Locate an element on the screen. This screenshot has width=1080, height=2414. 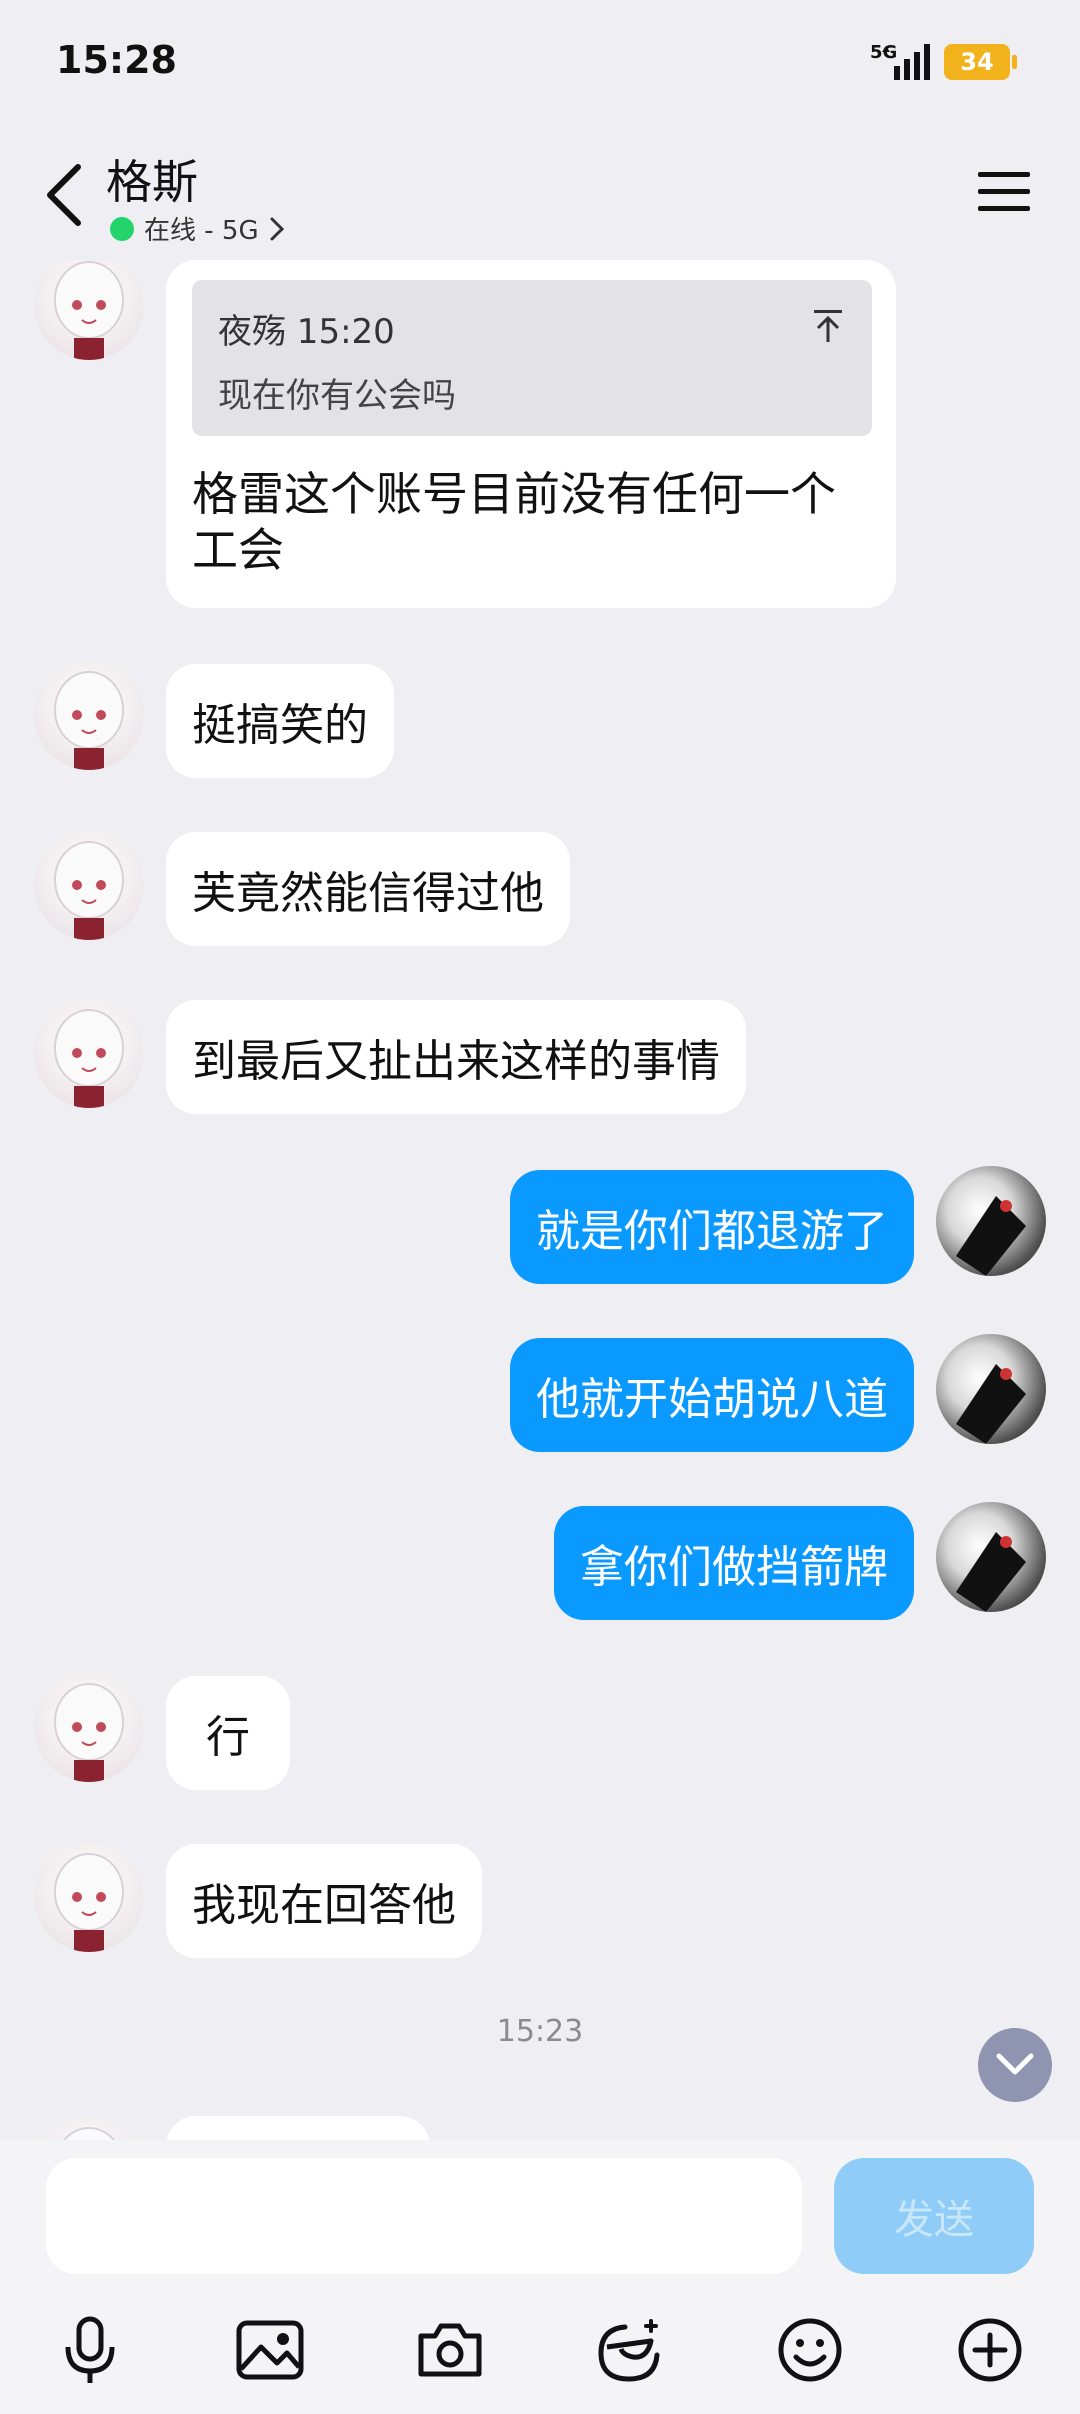
message-text: 拿你们做挡箭牌 is located at coordinates (734, 1567).